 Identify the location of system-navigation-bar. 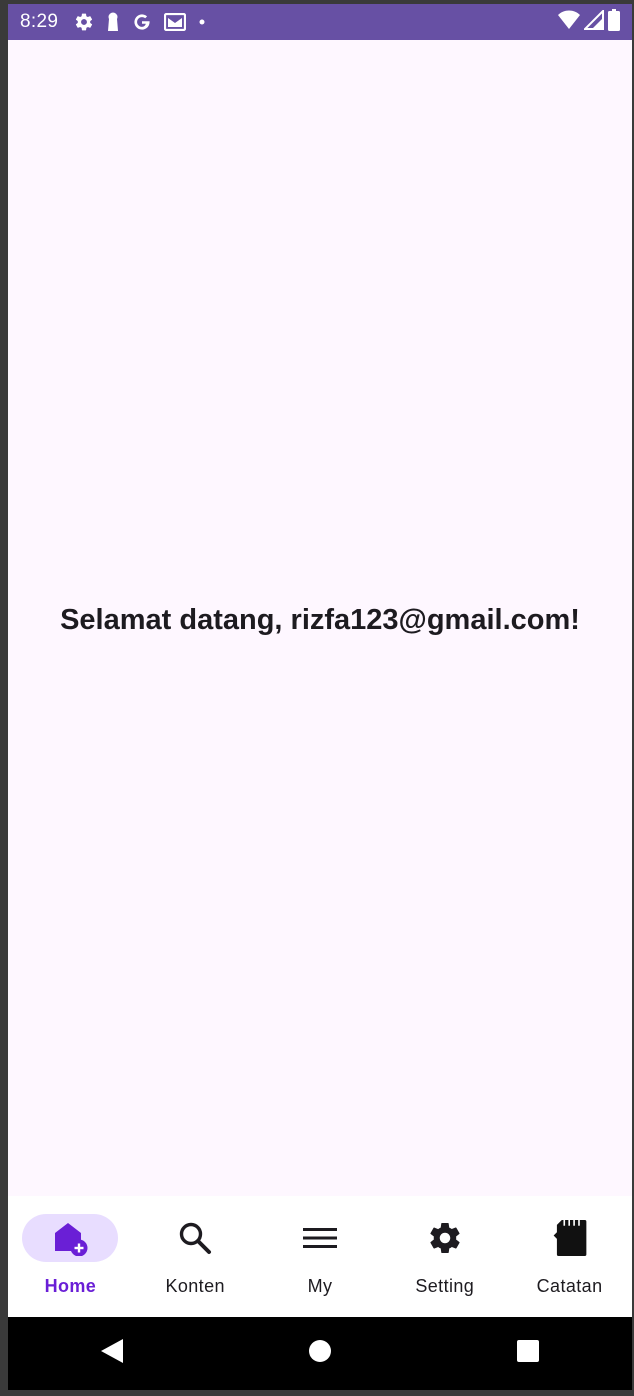
(320, 1353).